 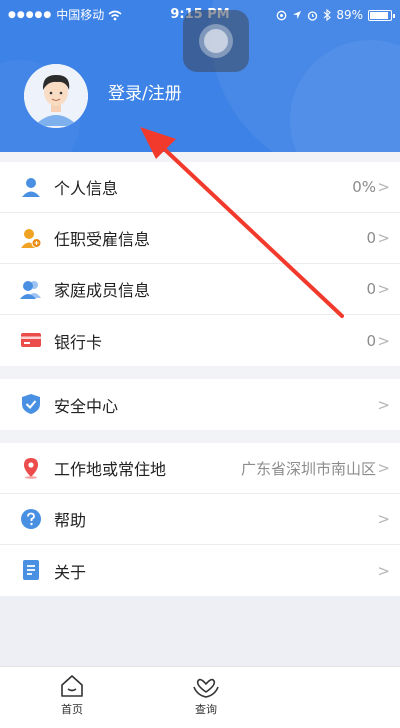 I want to click on location-icon, so click(x=297, y=15).